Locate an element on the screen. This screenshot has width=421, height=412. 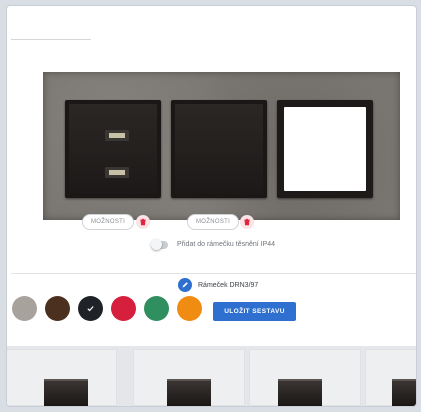
check-icon is located at coordinates (90, 309).